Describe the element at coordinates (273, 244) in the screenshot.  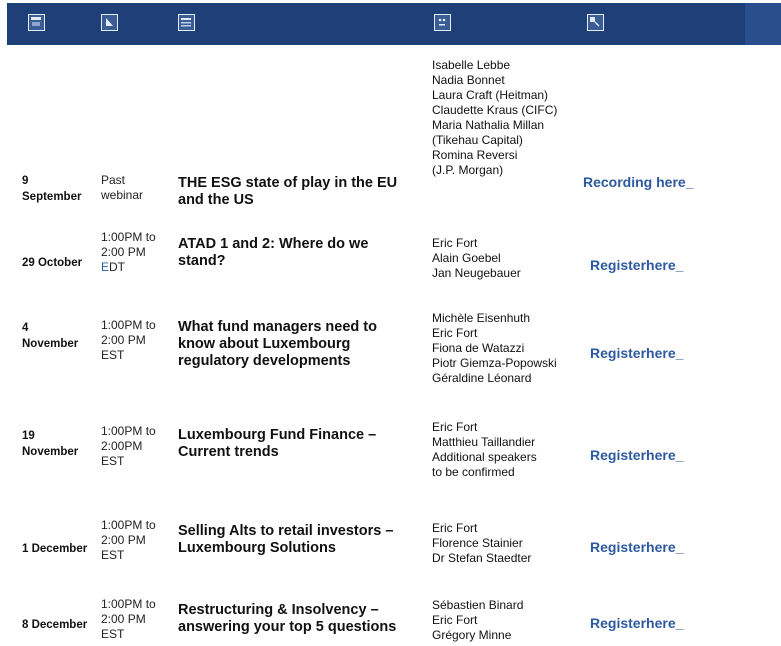
I see `event-title-line: ATAD 1 and 2: Where do we` at that location.